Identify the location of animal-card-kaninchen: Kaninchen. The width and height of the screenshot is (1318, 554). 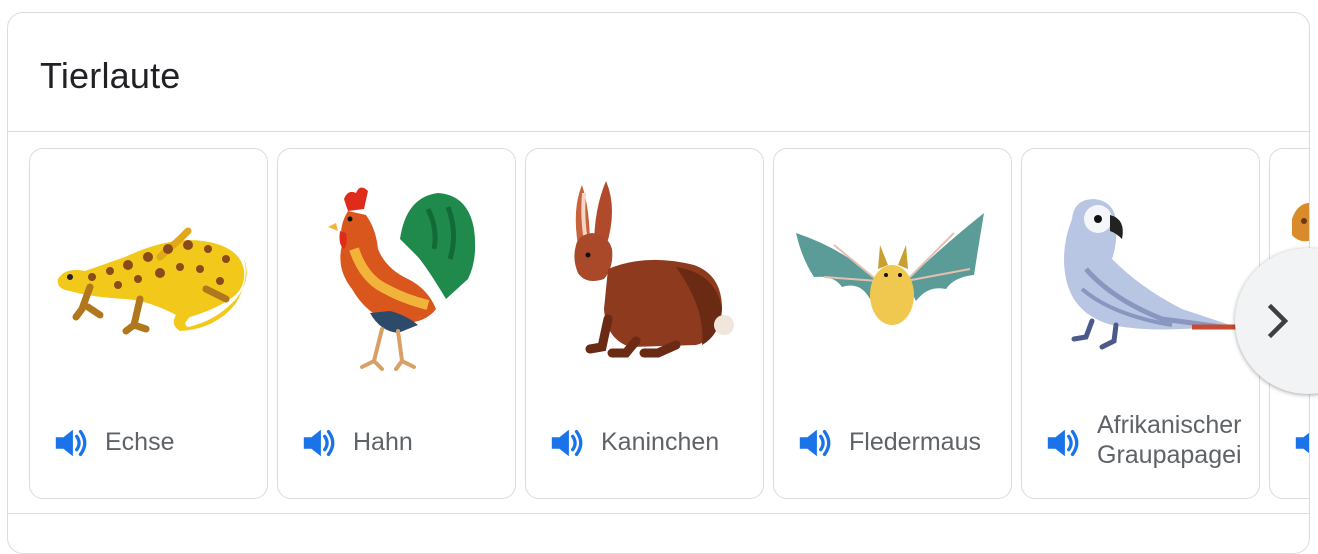
(644, 323).